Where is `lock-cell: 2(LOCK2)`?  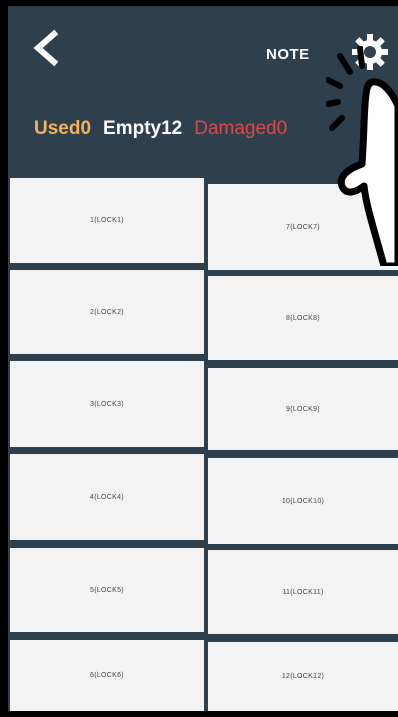 lock-cell: 2(LOCK2) is located at coordinates (107, 312).